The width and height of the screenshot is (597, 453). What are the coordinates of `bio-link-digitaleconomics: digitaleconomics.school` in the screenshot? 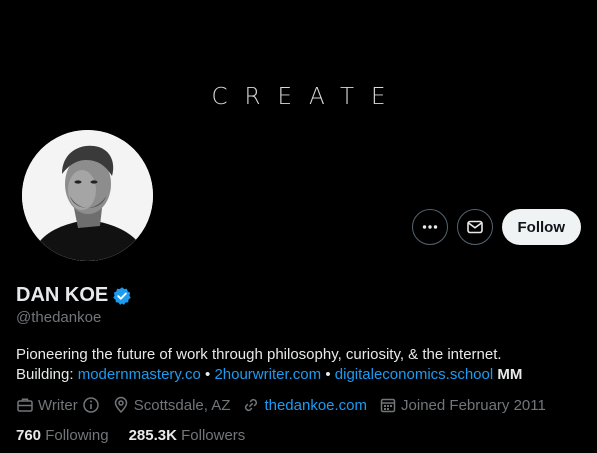 It's located at (414, 374).